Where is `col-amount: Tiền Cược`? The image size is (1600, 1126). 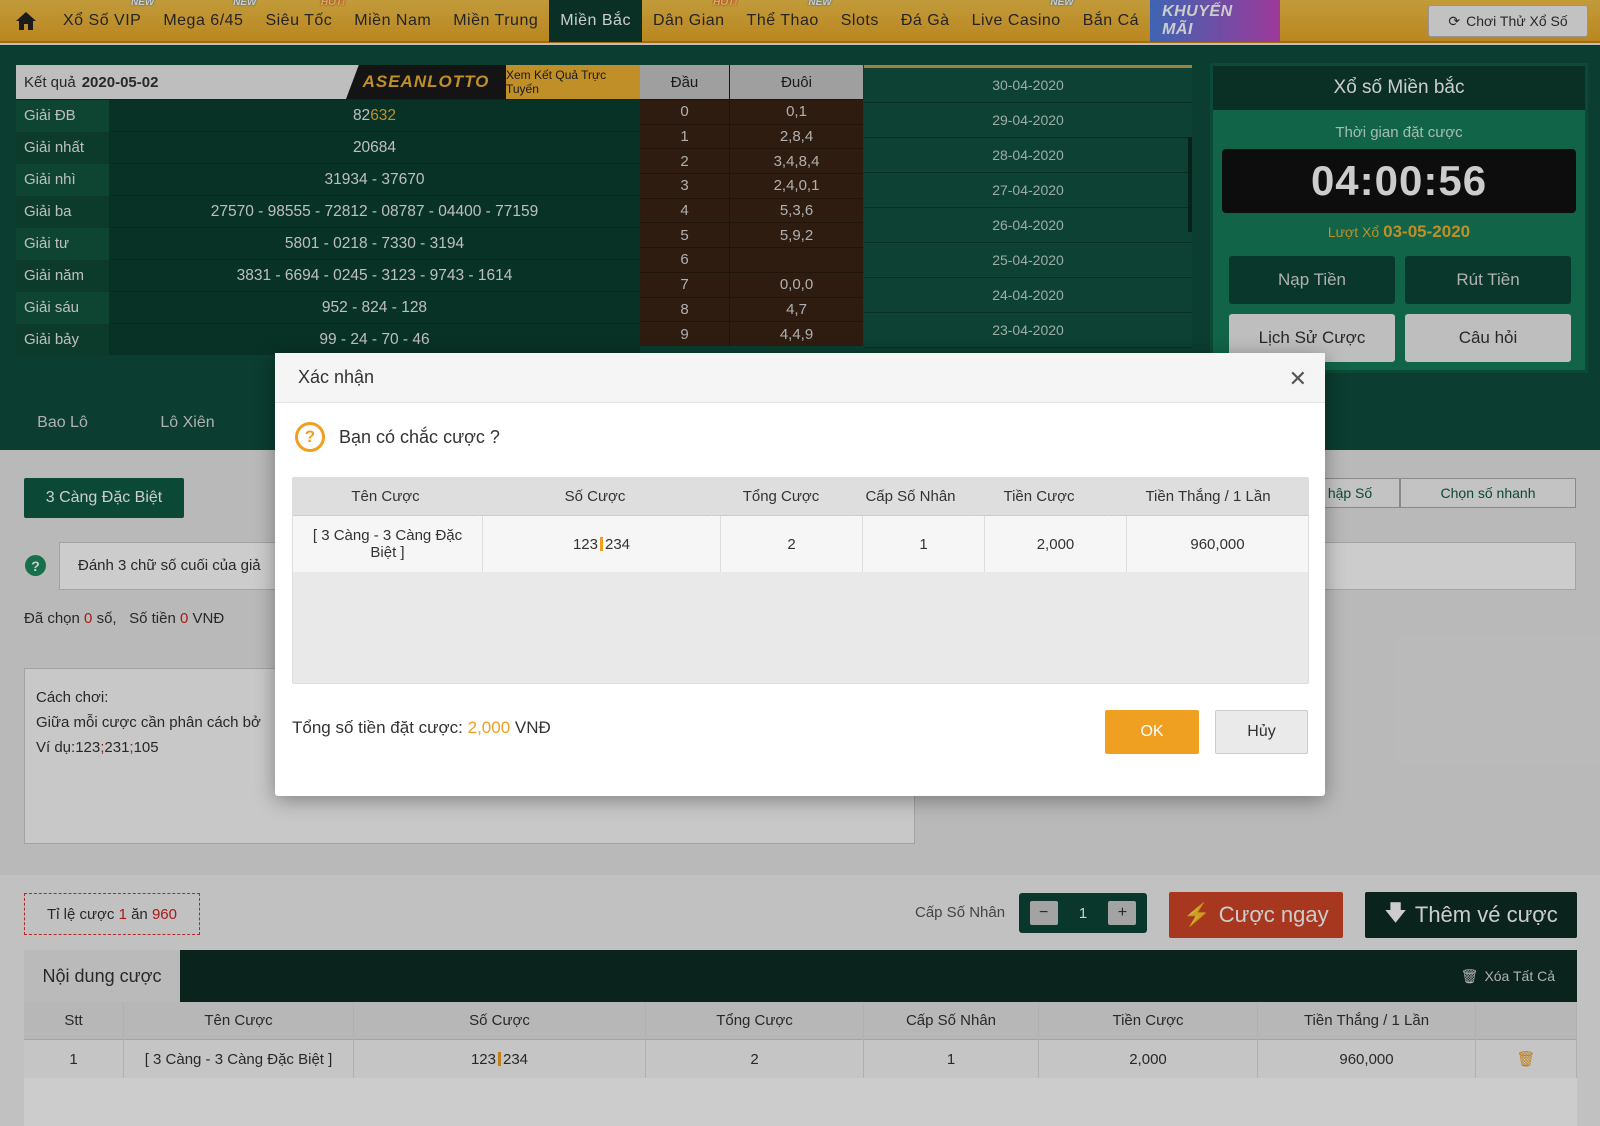
col-amount: Tiền Cược is located at coordinates (1039, 496).